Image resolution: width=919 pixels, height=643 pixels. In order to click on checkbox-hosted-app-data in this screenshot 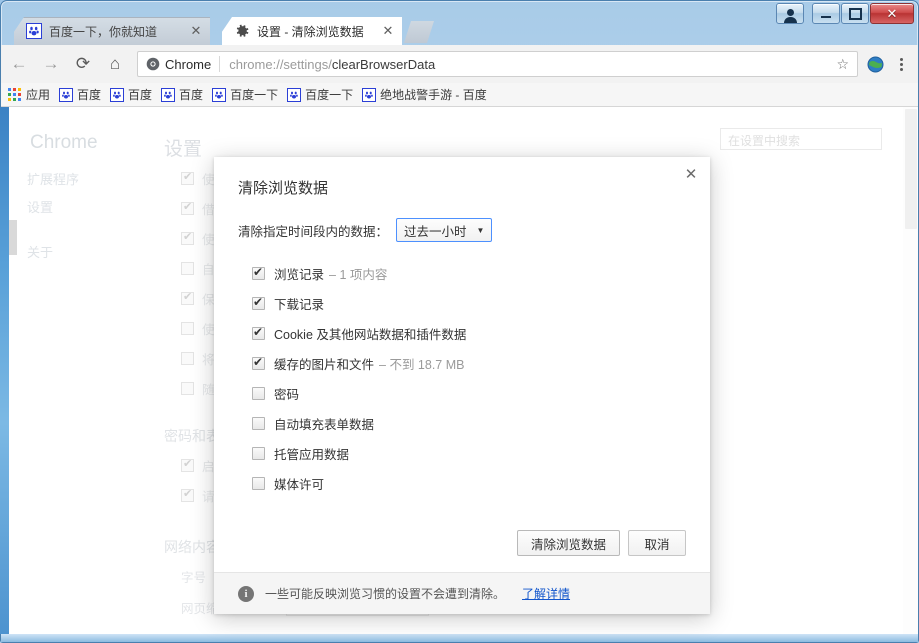, I will do `click(258, 453)`.